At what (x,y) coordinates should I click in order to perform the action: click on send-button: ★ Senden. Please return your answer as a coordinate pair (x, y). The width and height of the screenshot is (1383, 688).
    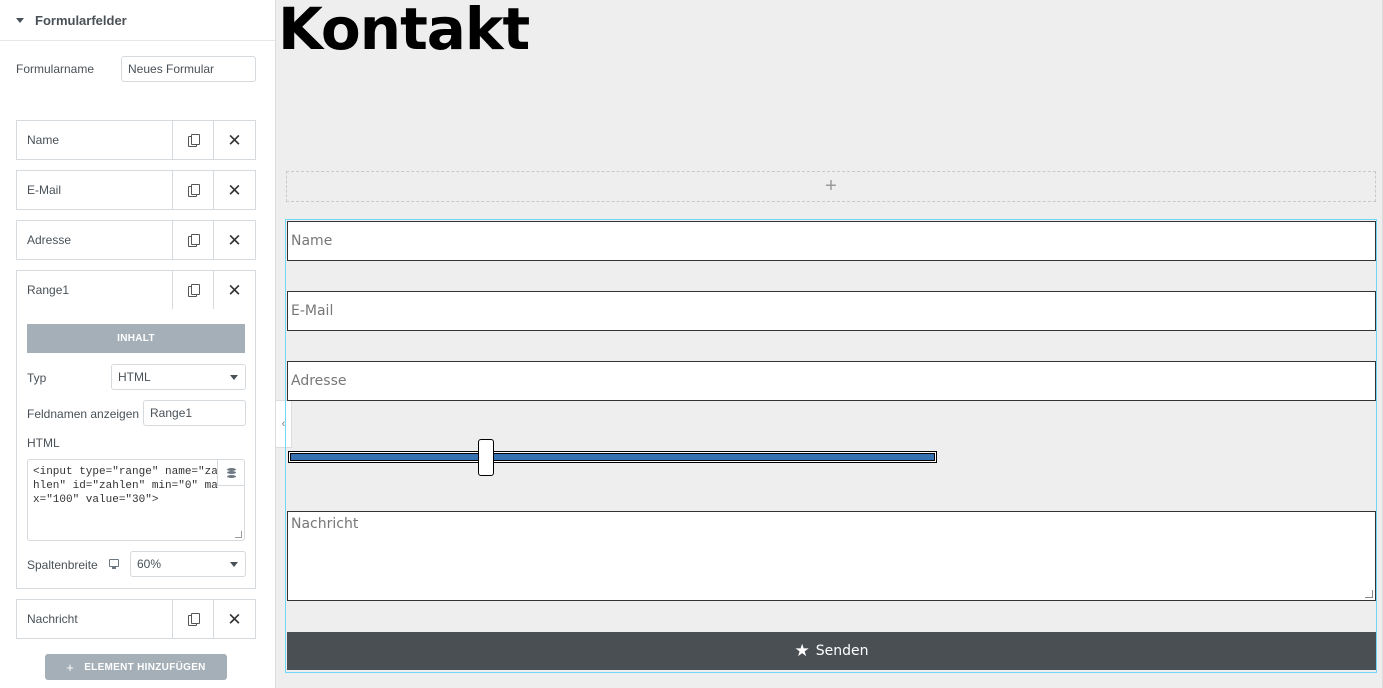
    Looking at the image, I should click on (831, 651).